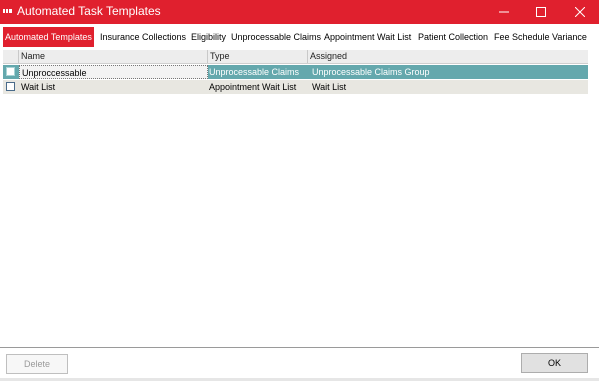 Image resolution: width=599 pixels, height=381 pixels. I want to click on close-icon, so click(580, 12).